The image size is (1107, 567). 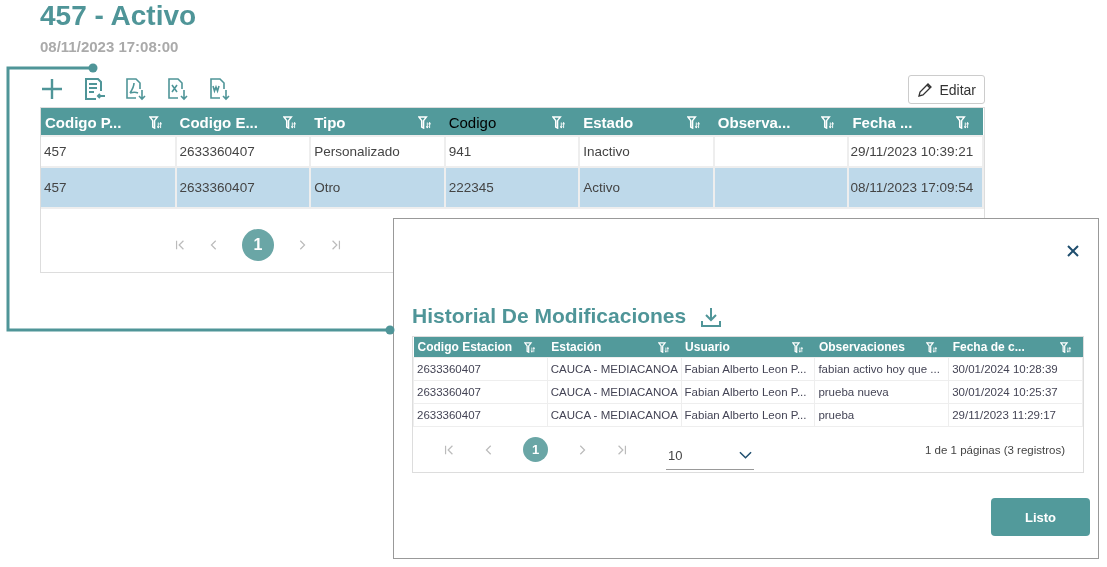 I want to click on table-cell: 941, so click(x=460, y=151).